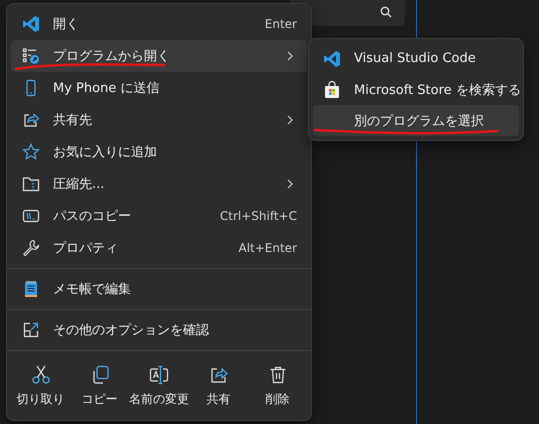 This screenshot has height=424, width=539. I want to click on shortcut-text: Ctrl+Shift+C, so click(258, 216).